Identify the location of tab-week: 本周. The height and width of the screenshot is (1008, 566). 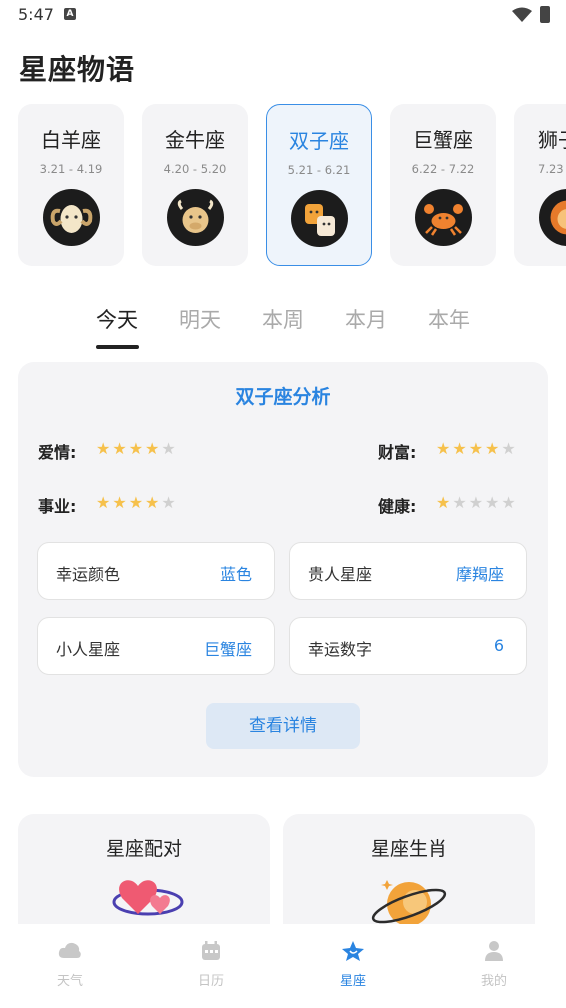
(283, 319).